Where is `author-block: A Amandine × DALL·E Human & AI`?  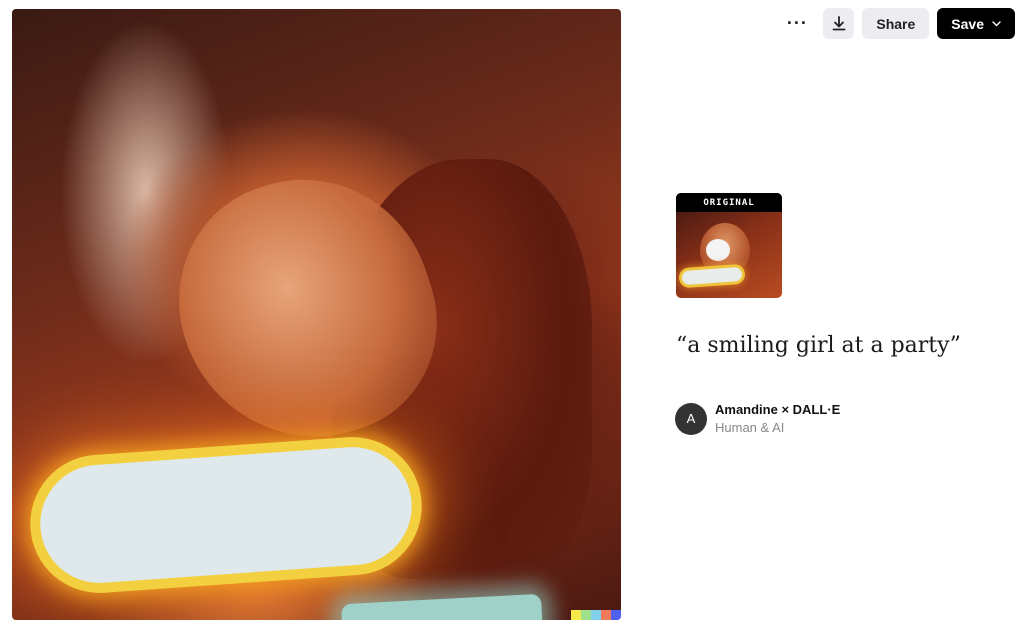 author-block: A Amandine × DALL·E Human & AI is located at coordinates (757, 418).